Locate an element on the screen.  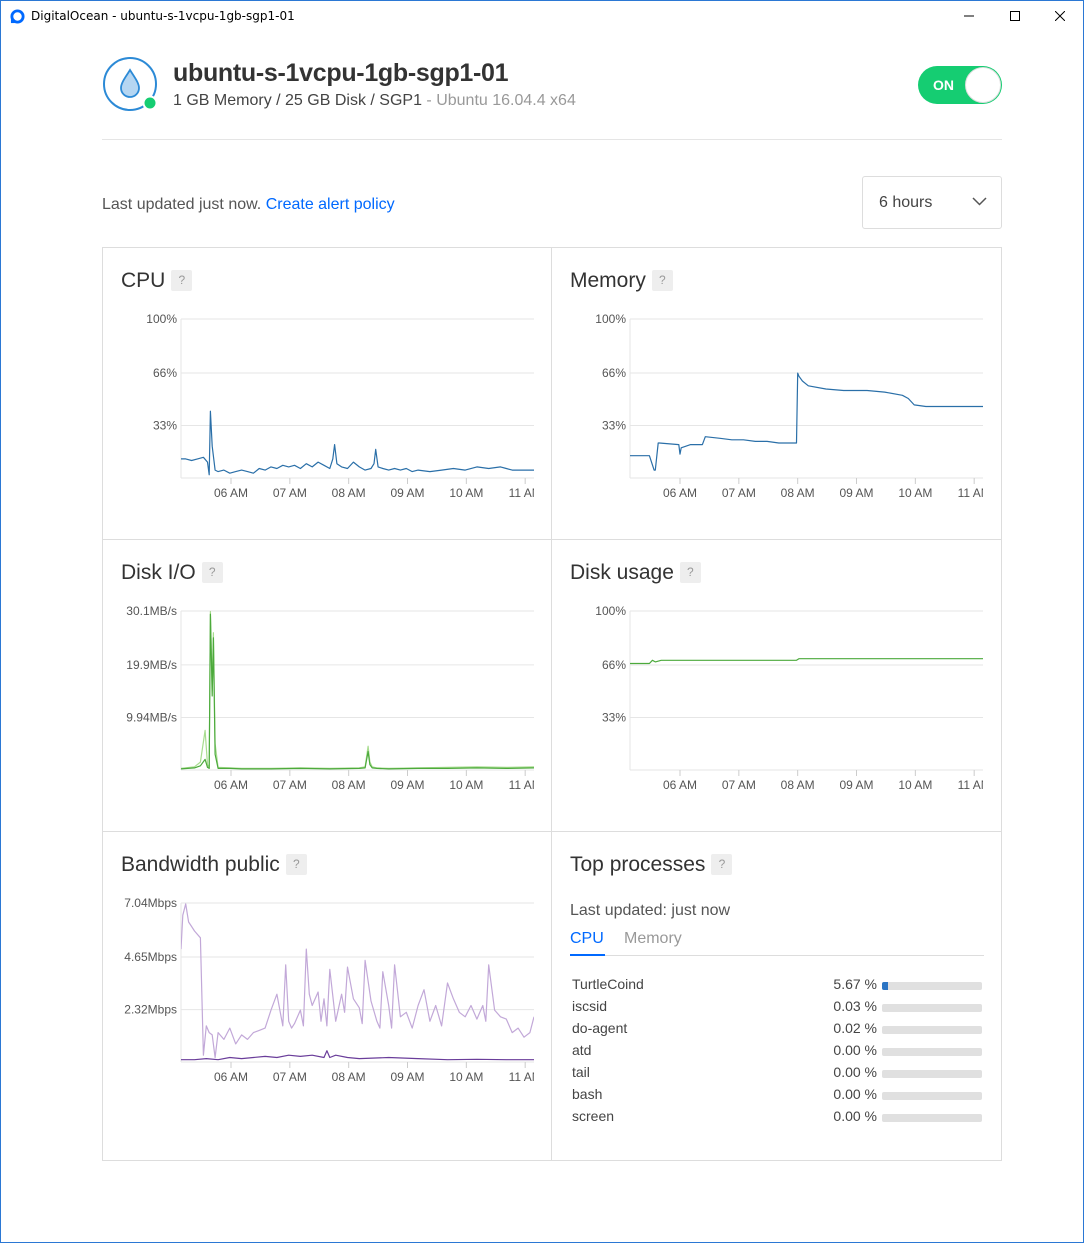
y-tick-label: 2.32Mbps is located at coordinates (150, 1010).